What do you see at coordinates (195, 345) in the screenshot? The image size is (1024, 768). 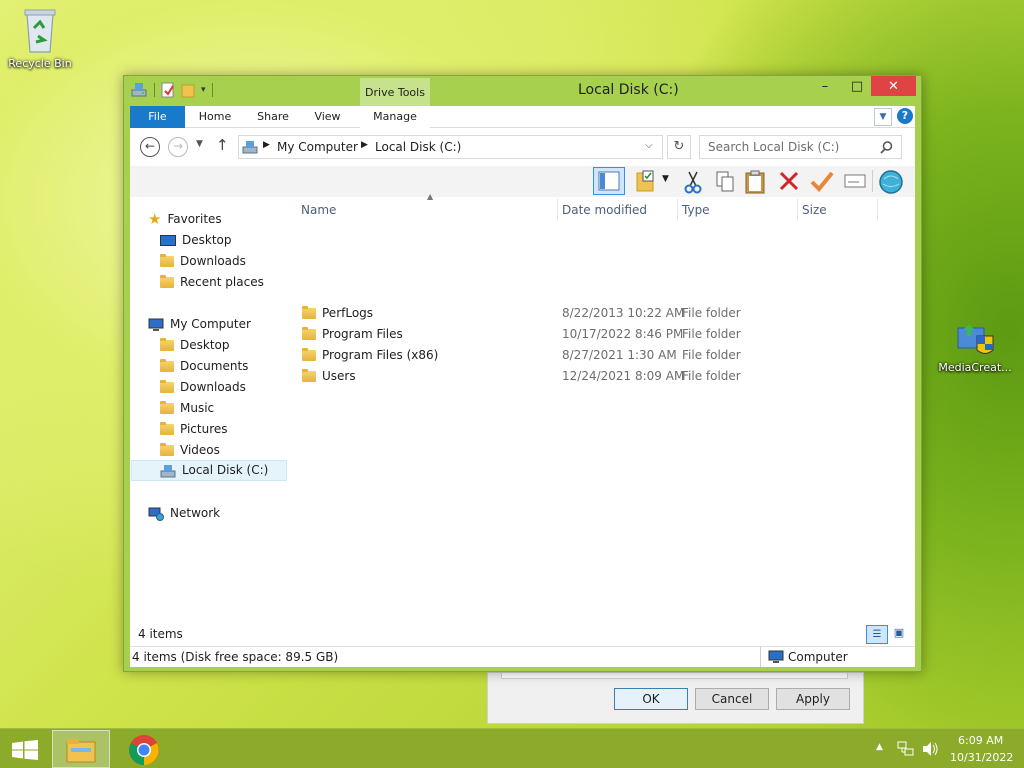 I see `nav-computer-desktop: Desktop` at bounding box center [195, 345].